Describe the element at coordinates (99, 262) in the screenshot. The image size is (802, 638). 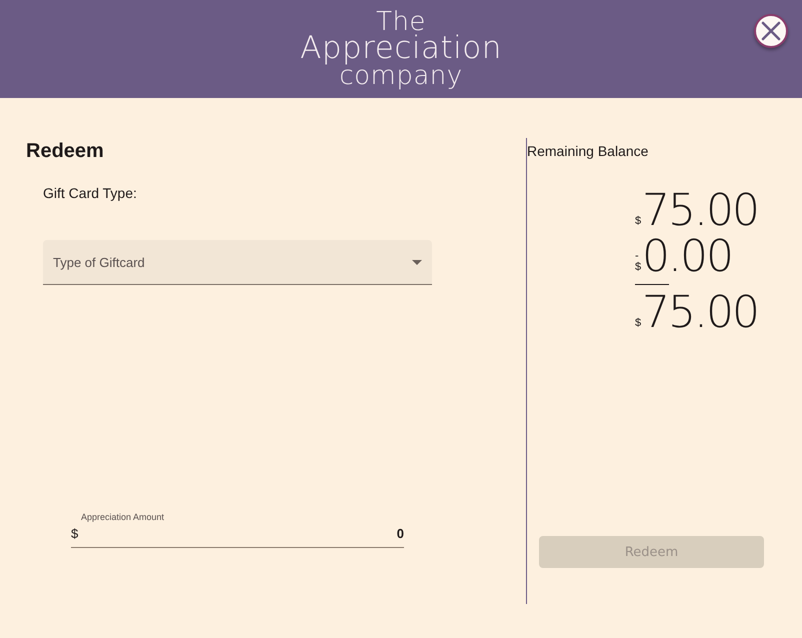
I see `select-placeholder: Type of Giftcard` at that location.